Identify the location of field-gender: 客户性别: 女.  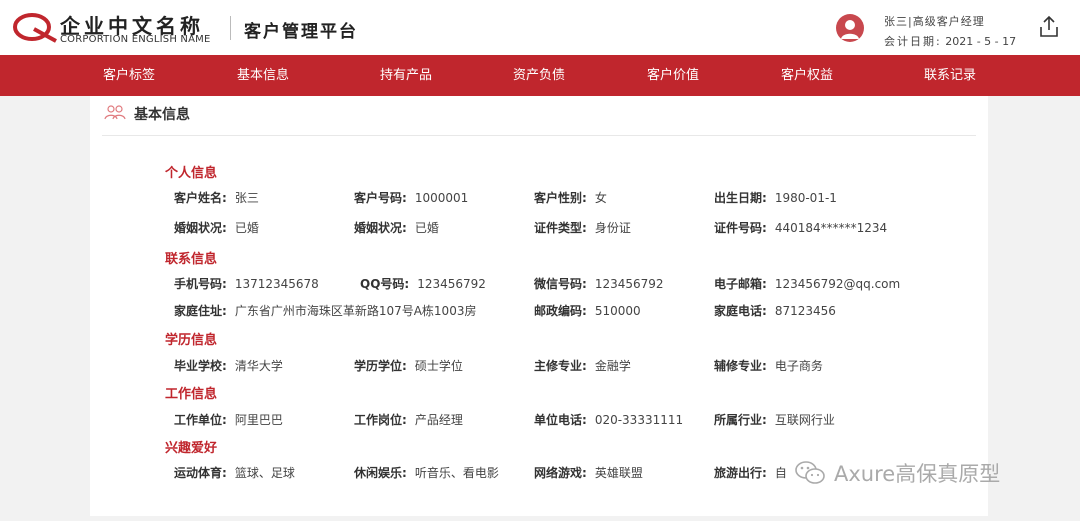
(570, 198).